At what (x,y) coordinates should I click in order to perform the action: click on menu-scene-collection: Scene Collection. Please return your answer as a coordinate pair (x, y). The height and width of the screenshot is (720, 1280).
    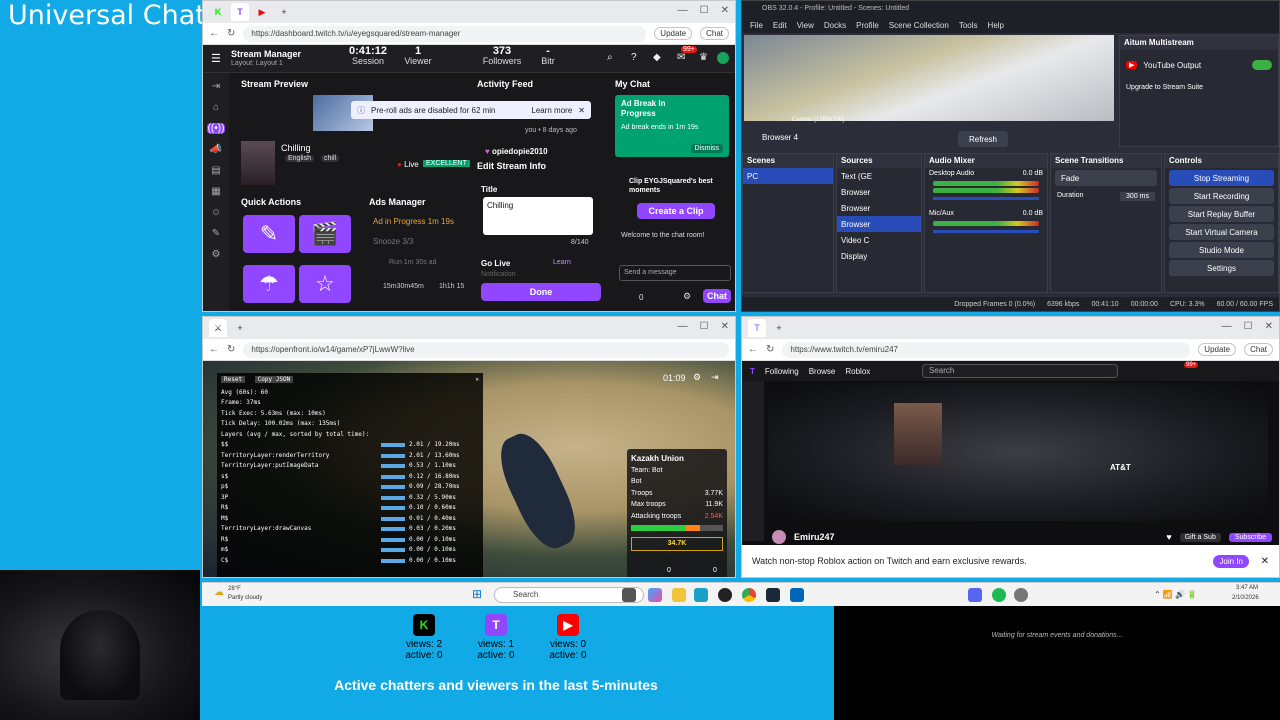
    Looking at the image, I should click on (919, 25).